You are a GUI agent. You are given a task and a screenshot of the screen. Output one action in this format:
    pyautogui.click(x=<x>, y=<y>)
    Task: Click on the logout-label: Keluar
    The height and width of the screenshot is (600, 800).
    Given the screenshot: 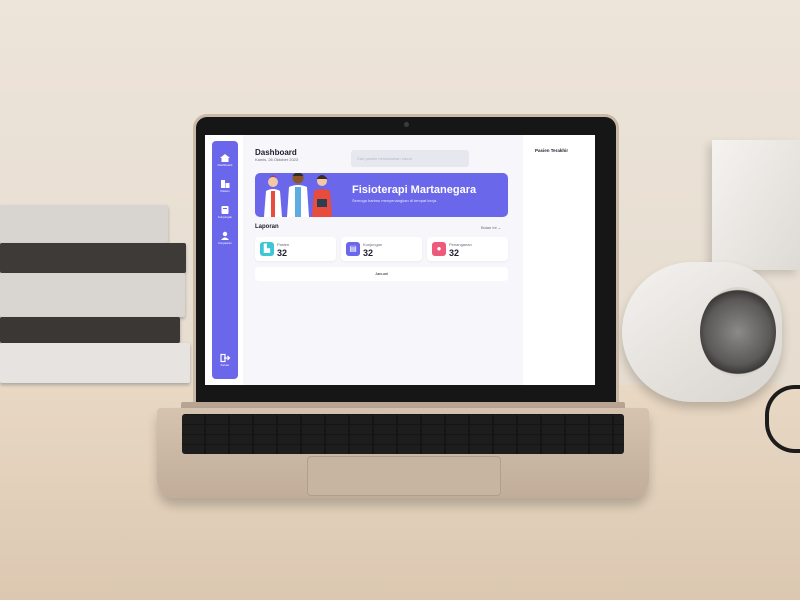 What is the action you would take?
    pyautogui.click(x=225, y=365)
    